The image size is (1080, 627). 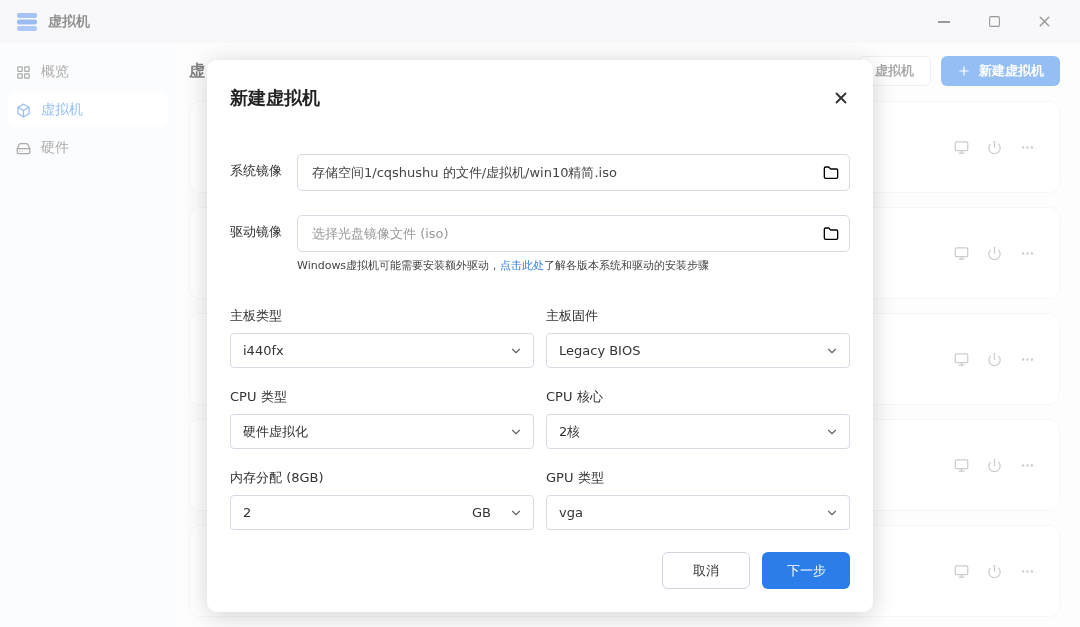 What do you see at coordinates (706, 570) in the screenshot?
I see `cancel-button: 取消` at bounding box center [706, 570].